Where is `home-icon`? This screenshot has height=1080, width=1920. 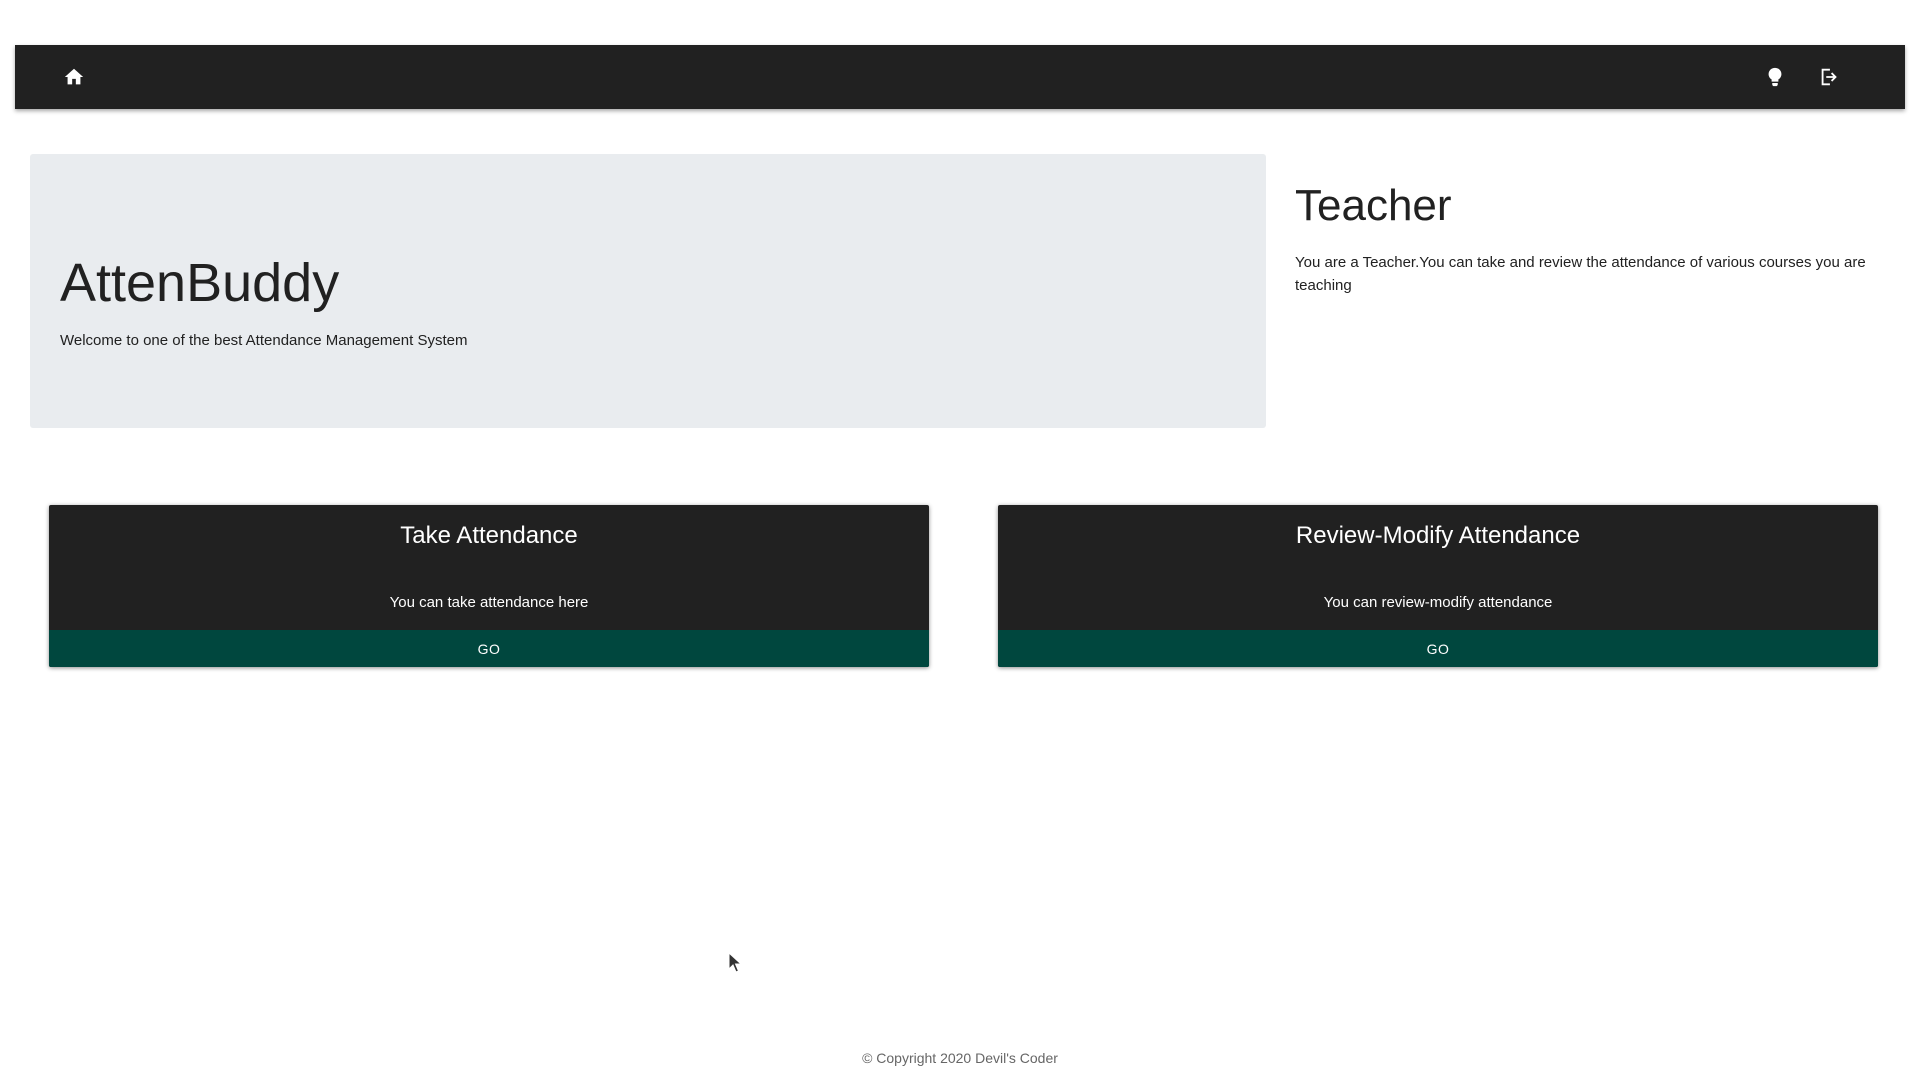 home-icon is located at coordinates (74, 77).